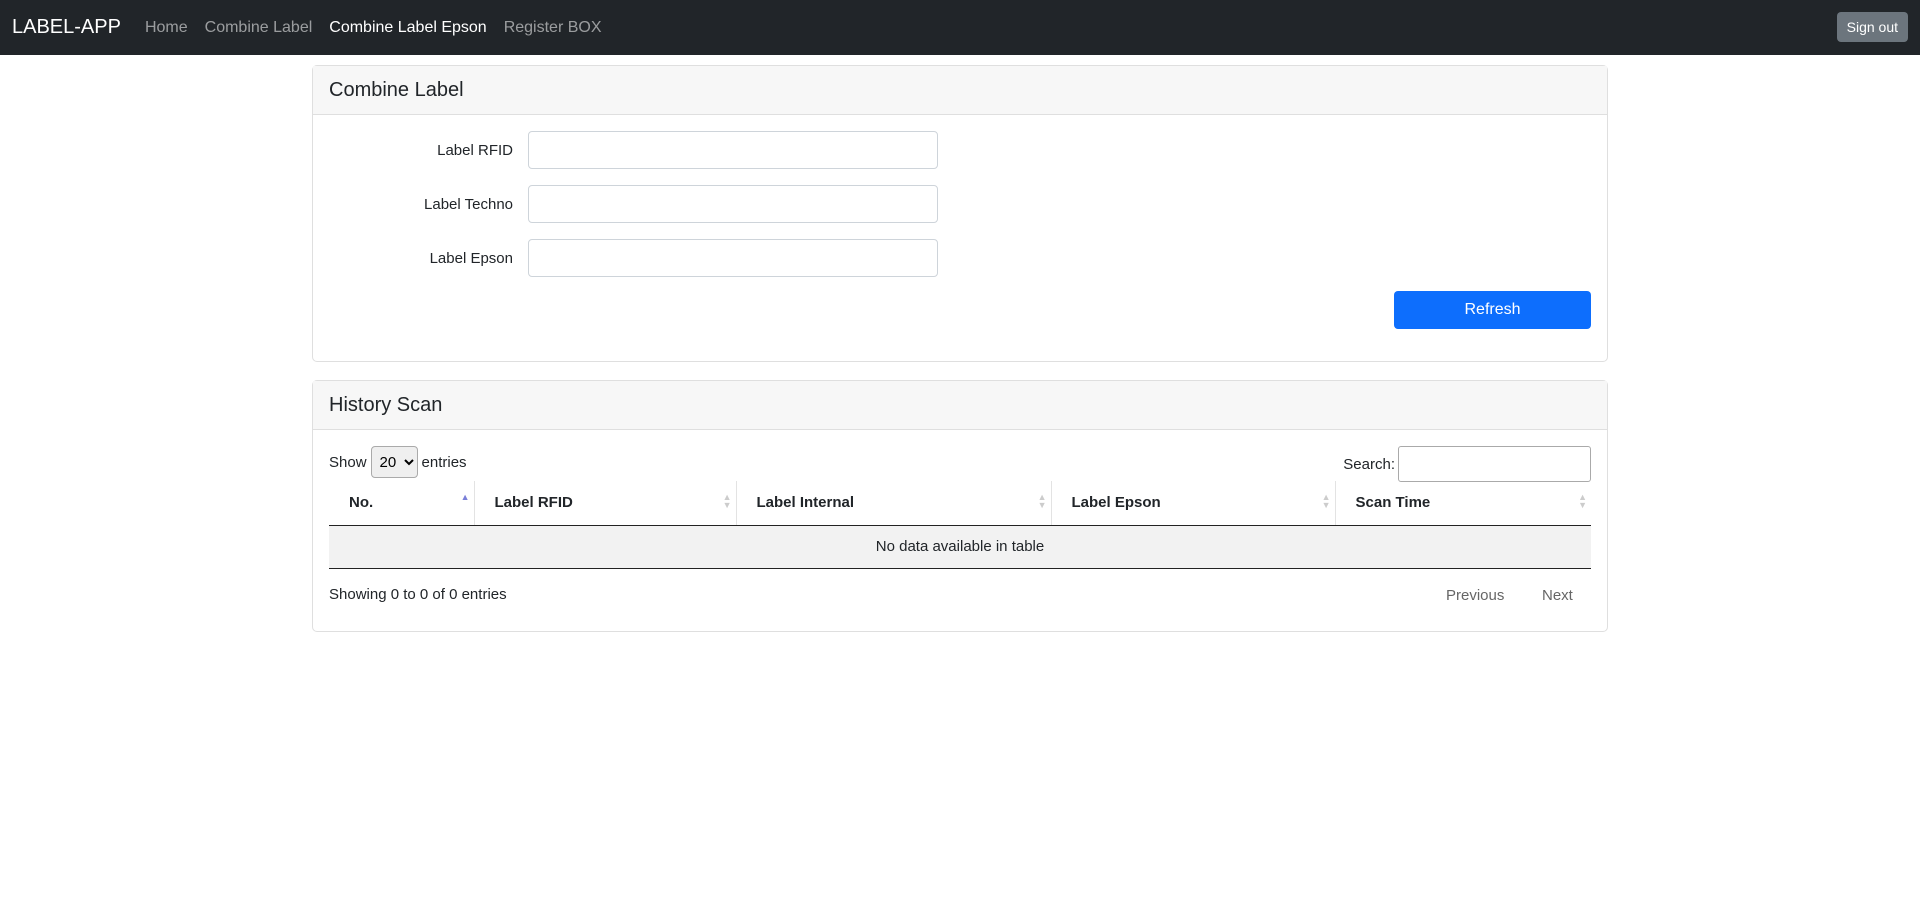 This screenshot has height=904, width=1920. What do you see at coordinates (733, 150) in the screenshot?
I see `label-rfid-input` at bounding box center [733, 150].